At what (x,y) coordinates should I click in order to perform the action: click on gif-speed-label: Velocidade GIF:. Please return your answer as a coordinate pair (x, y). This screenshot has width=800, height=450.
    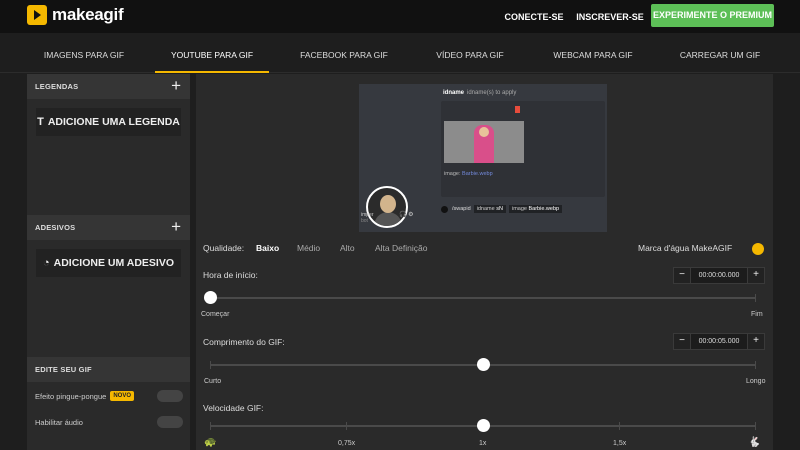
    Looking at the image, I should click on (233, 408).